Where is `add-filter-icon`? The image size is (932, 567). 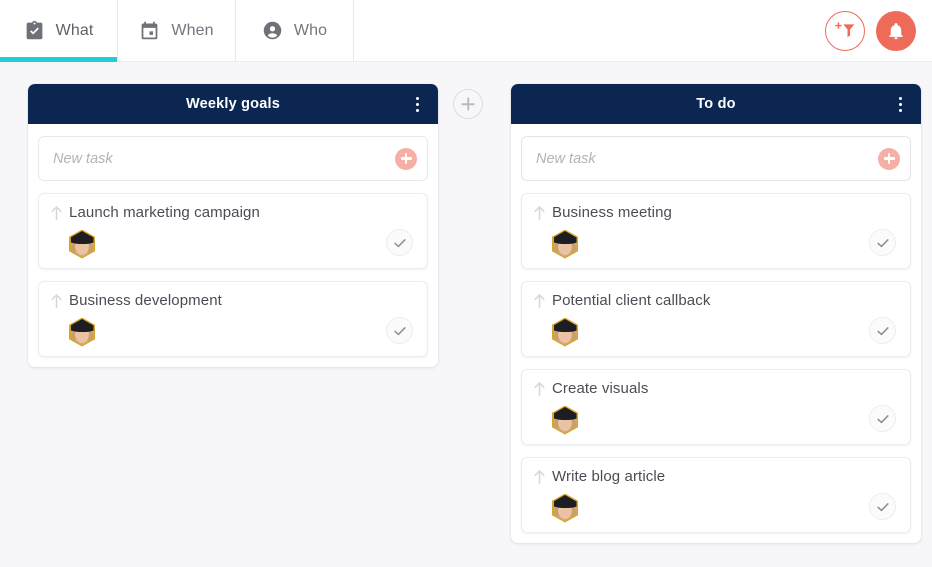
add-filter-icon is located at coordinates (845, 31).